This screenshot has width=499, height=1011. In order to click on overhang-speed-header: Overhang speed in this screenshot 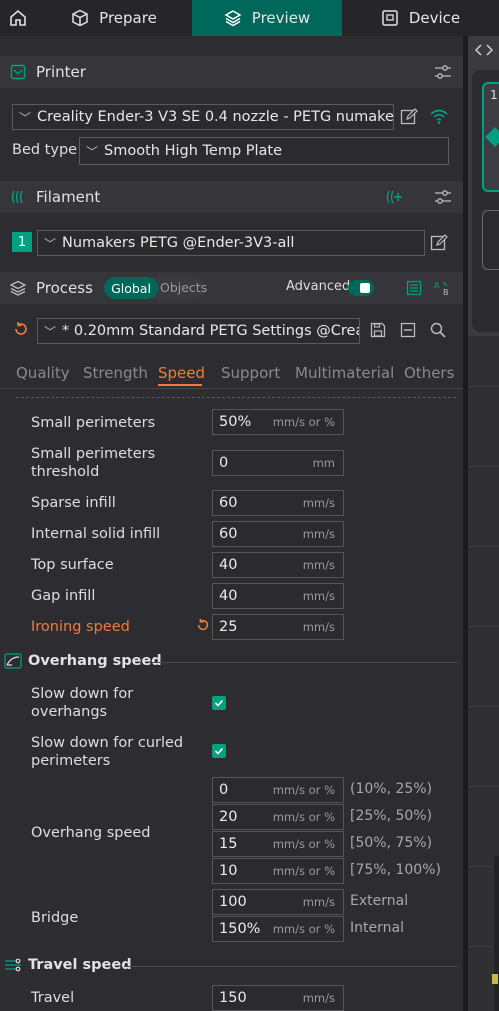, I will do `click(83, 661)`.